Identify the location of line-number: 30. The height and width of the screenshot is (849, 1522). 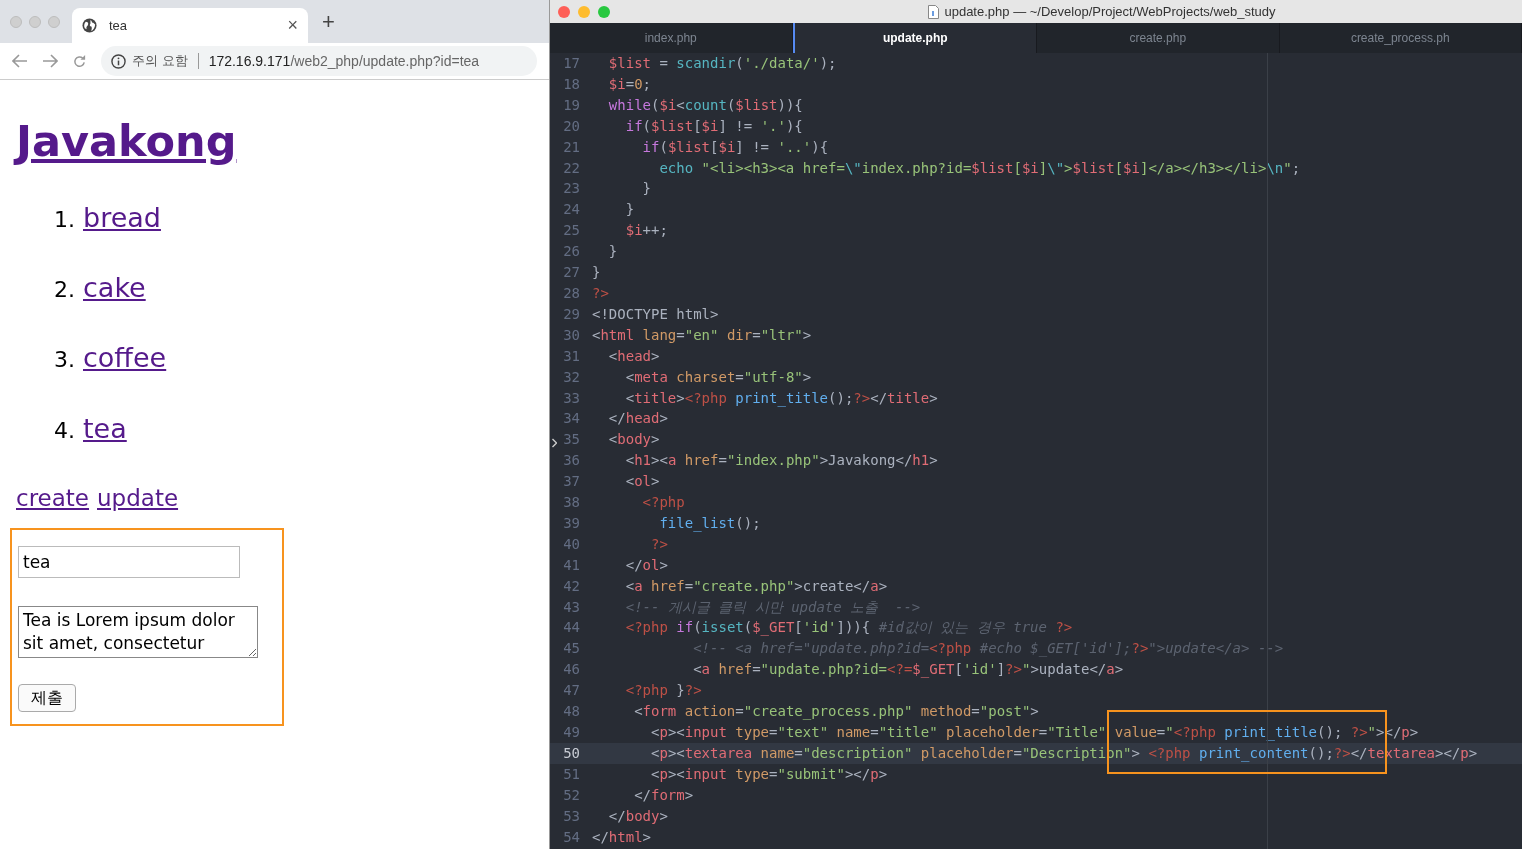
(571, 335).